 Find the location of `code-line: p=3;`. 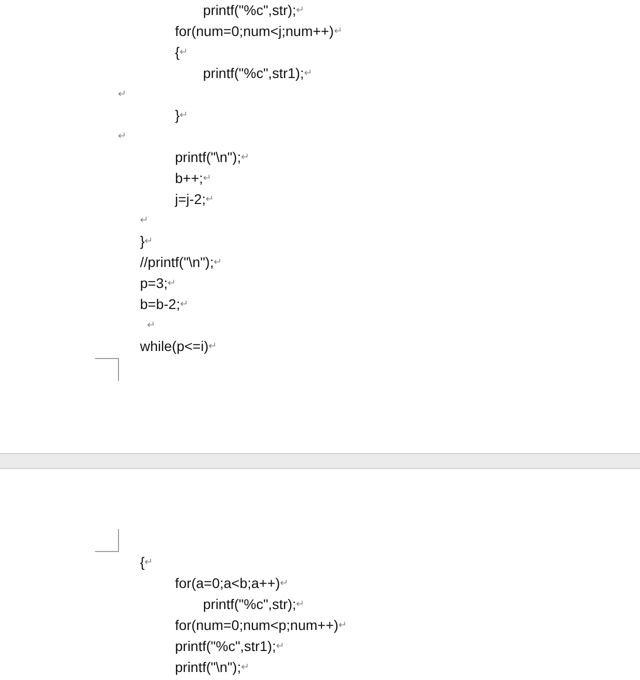

code-line: p=3; is located at coordinates (154, 283).